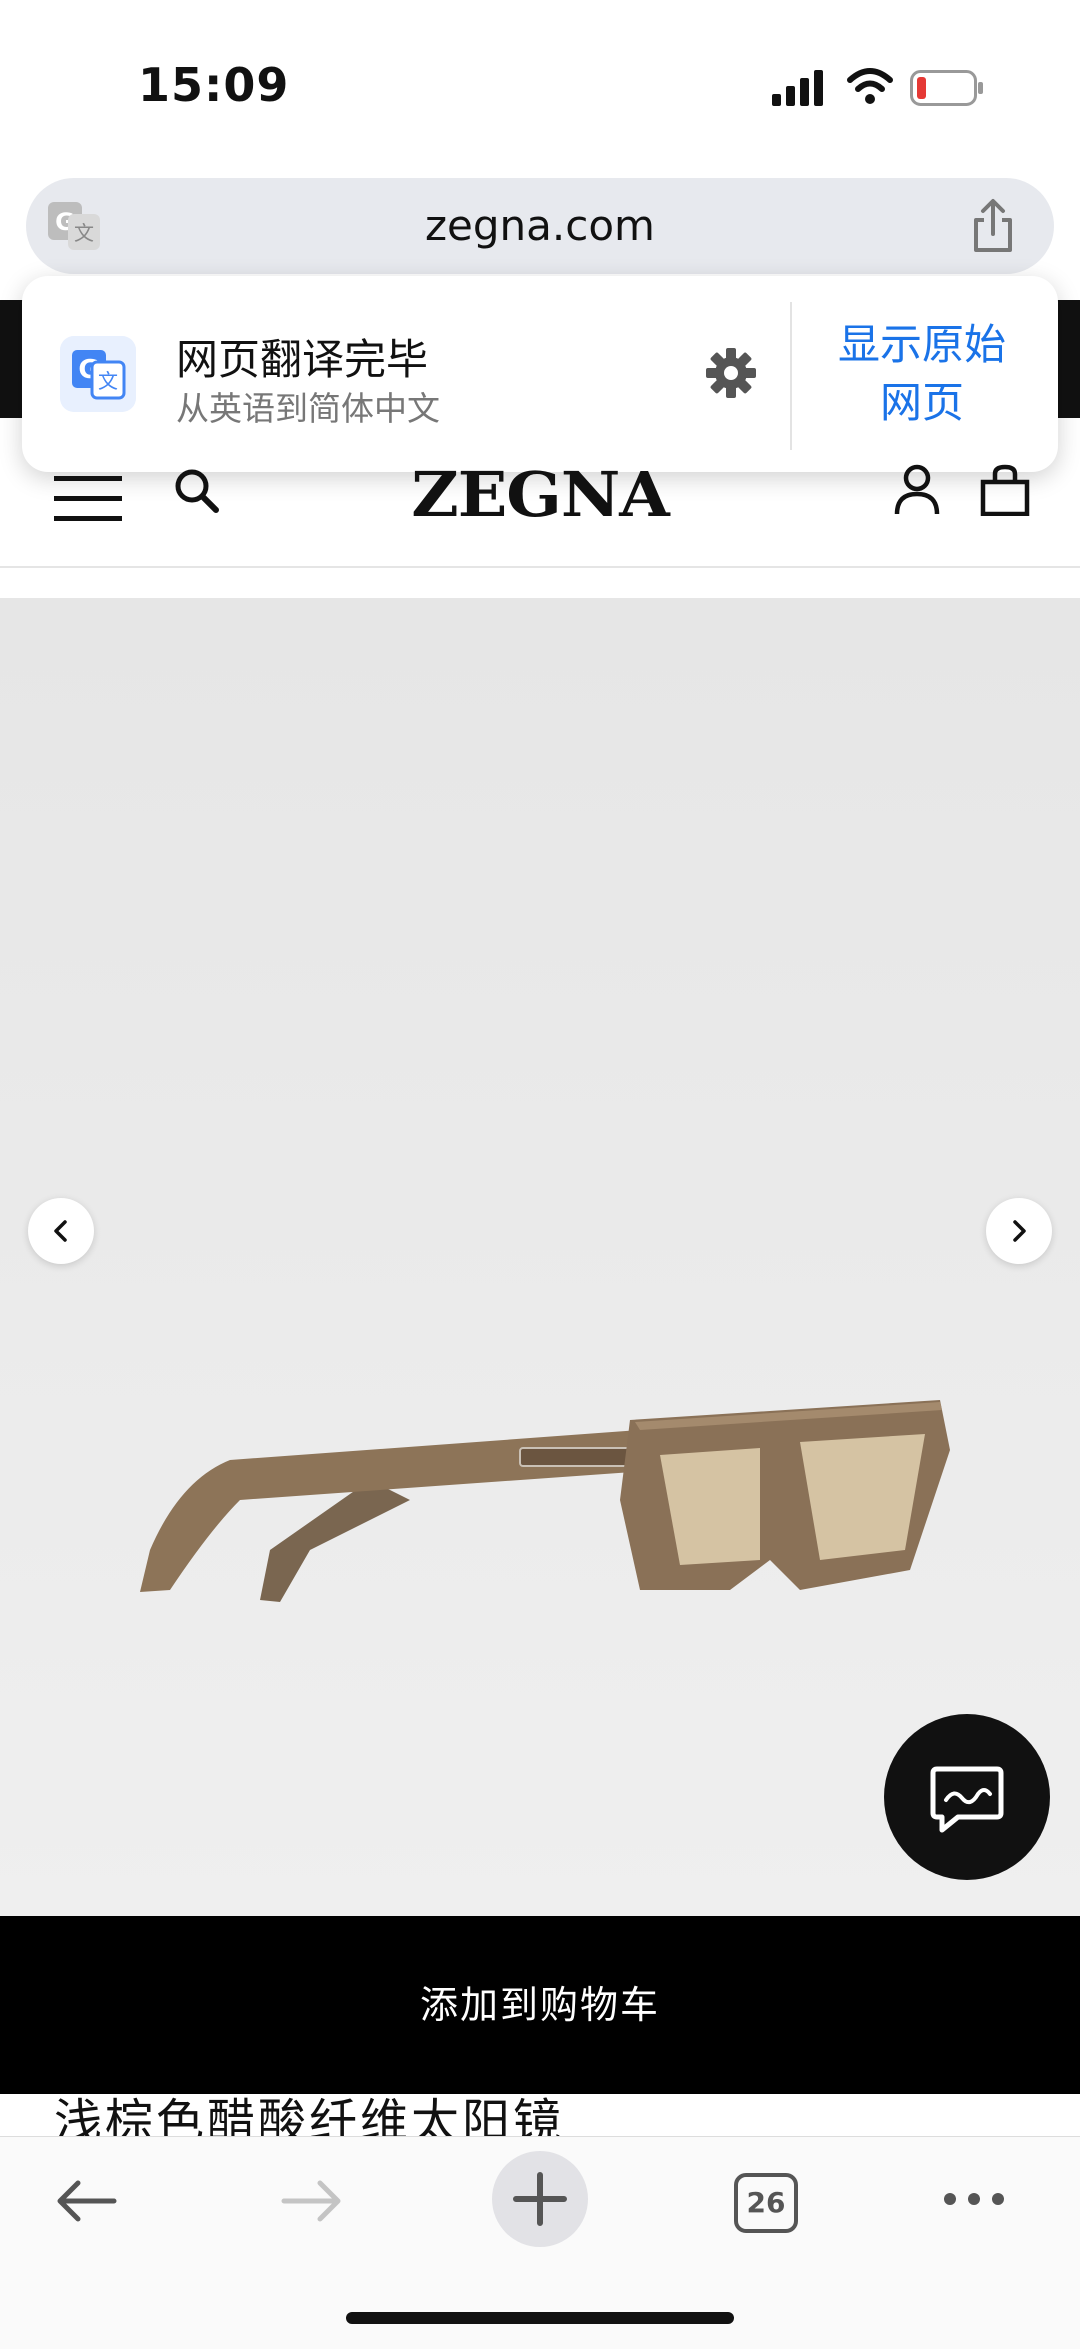  What do you see at coordinates (214, 85) in the screenshot?
I see `status-time: 15:09` at bounding box center [214, 85].